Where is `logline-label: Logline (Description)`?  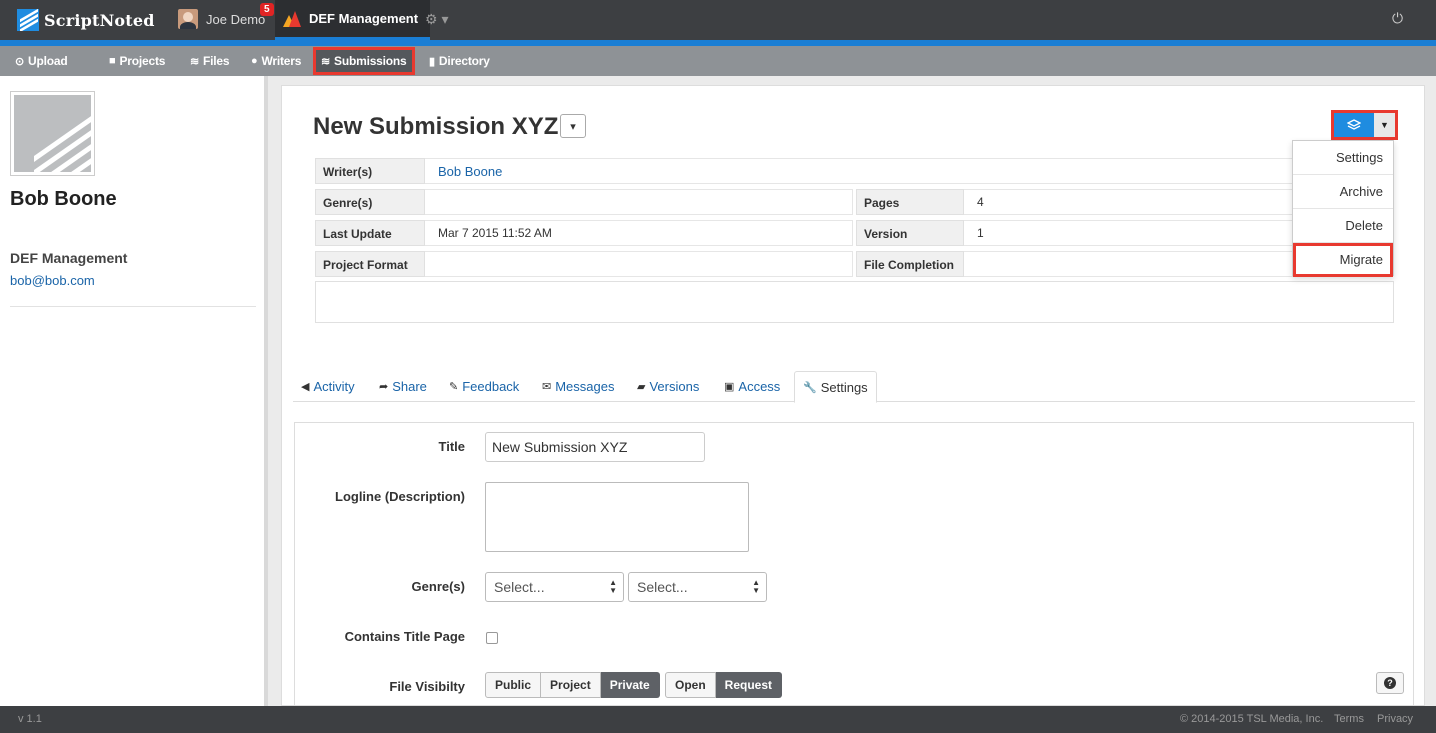 logline-label: Logline (Description) is located at coordinates (400, 496).